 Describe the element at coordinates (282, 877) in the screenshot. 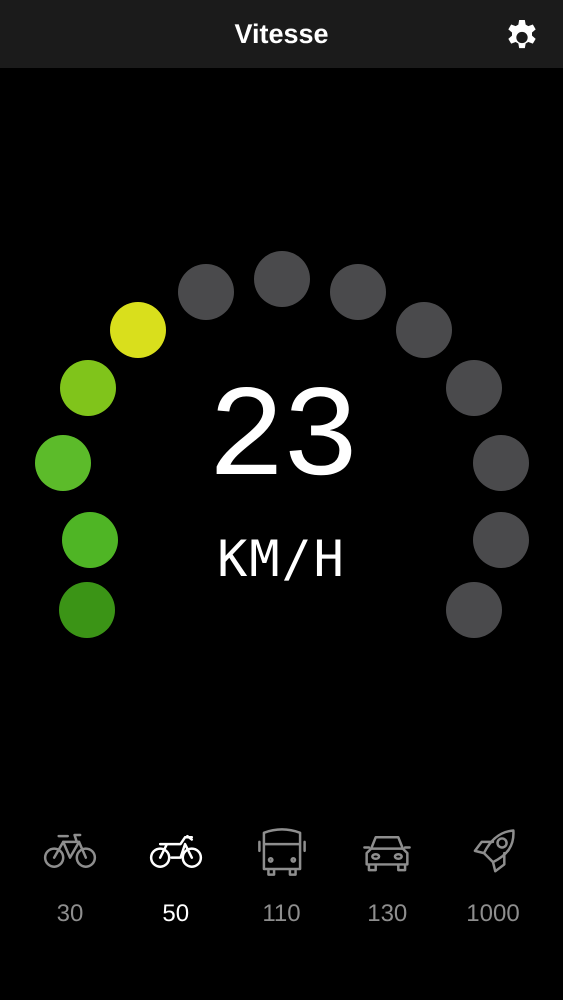

I see `vehicle-tab: 110` at that location.